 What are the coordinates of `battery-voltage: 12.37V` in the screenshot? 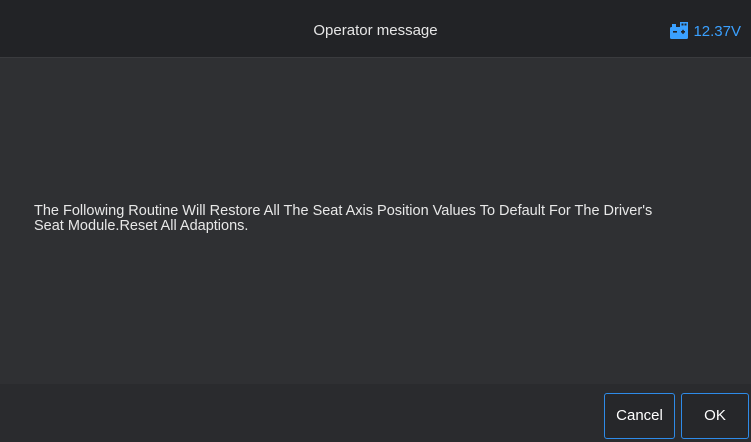 It's located at (717, 31).